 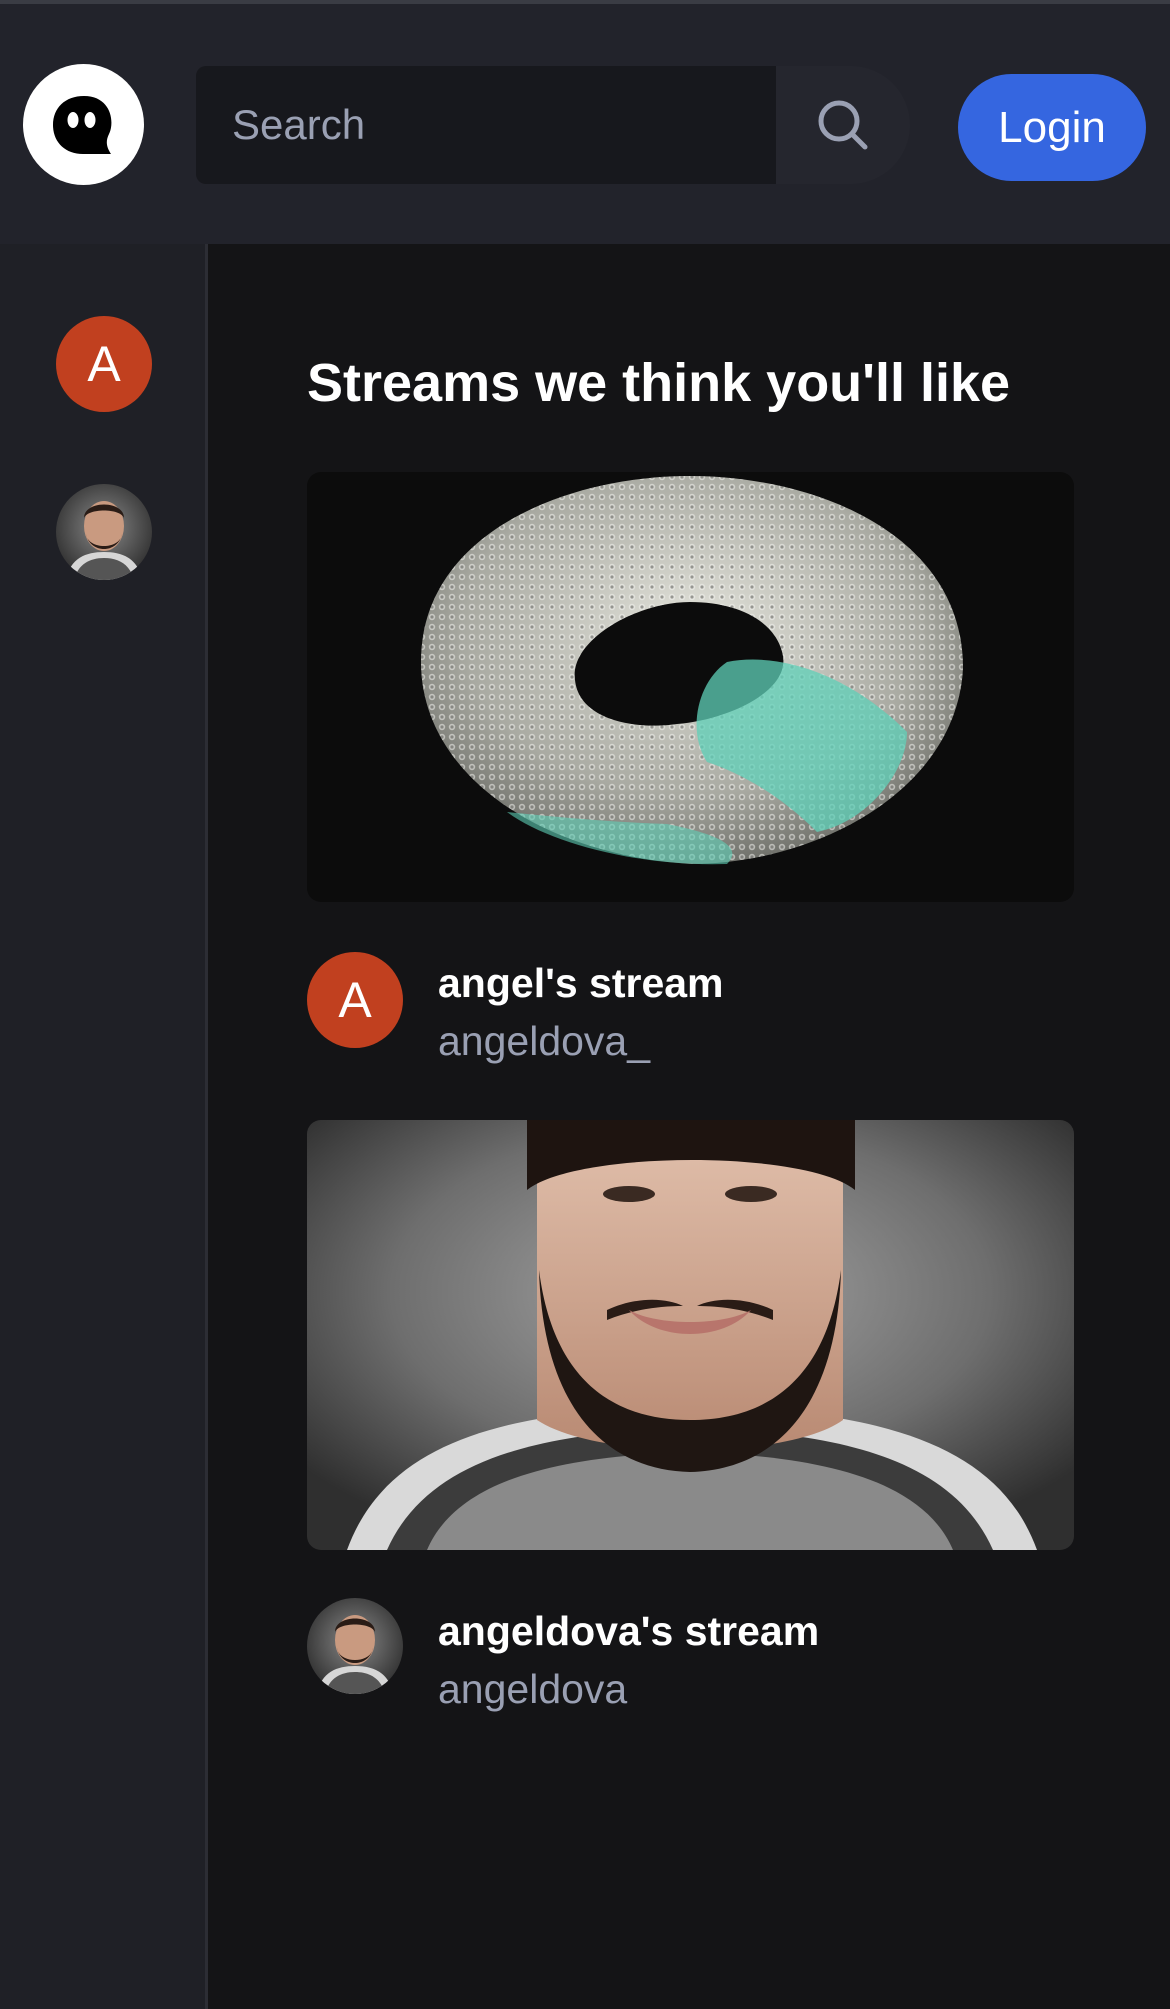 I want to click on stream-avatar, so click(x=355, y=1646).